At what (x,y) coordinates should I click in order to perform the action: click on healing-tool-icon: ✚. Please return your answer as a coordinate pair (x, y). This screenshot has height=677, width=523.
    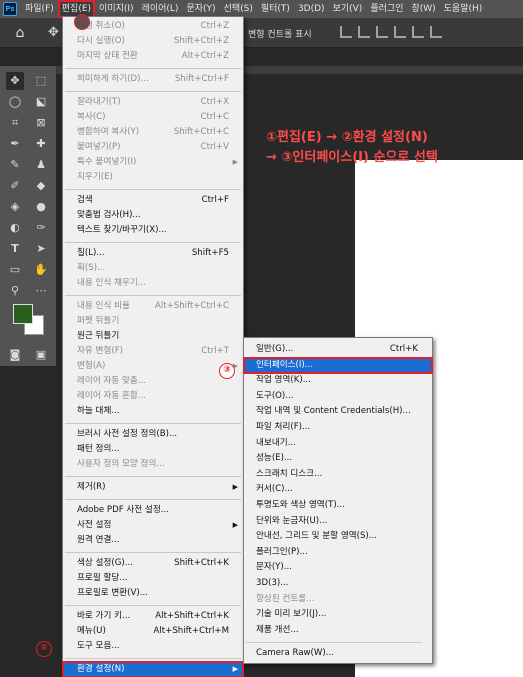
    Looking at the image, I should click on (41, 144).